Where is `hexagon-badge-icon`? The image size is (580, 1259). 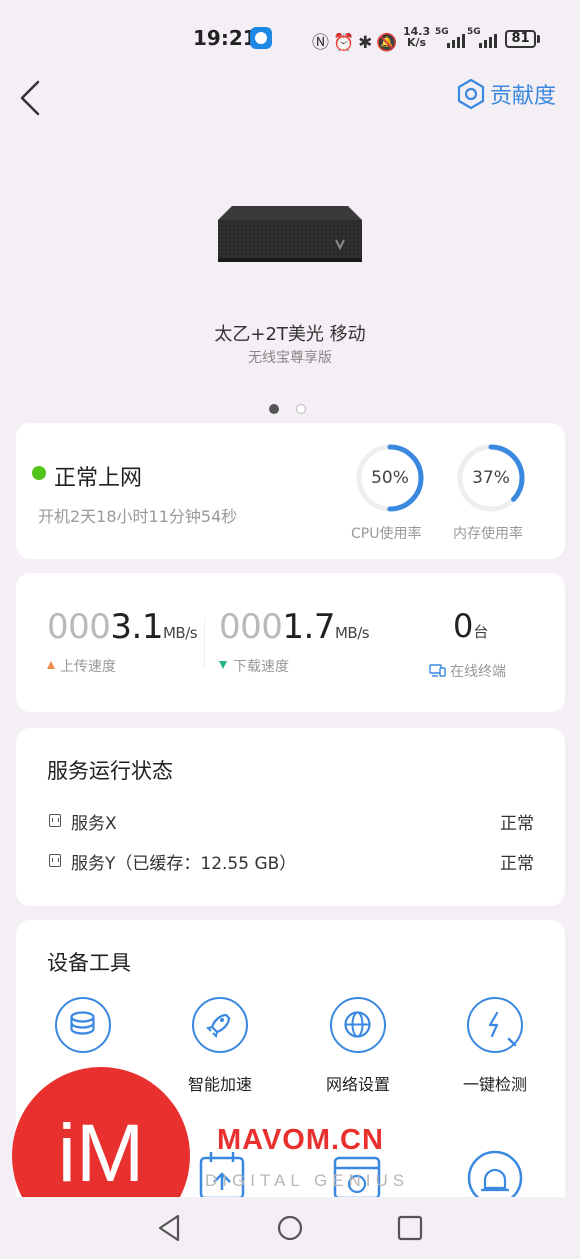 hexagon-badge-icon is located at coordinates (471, 94).